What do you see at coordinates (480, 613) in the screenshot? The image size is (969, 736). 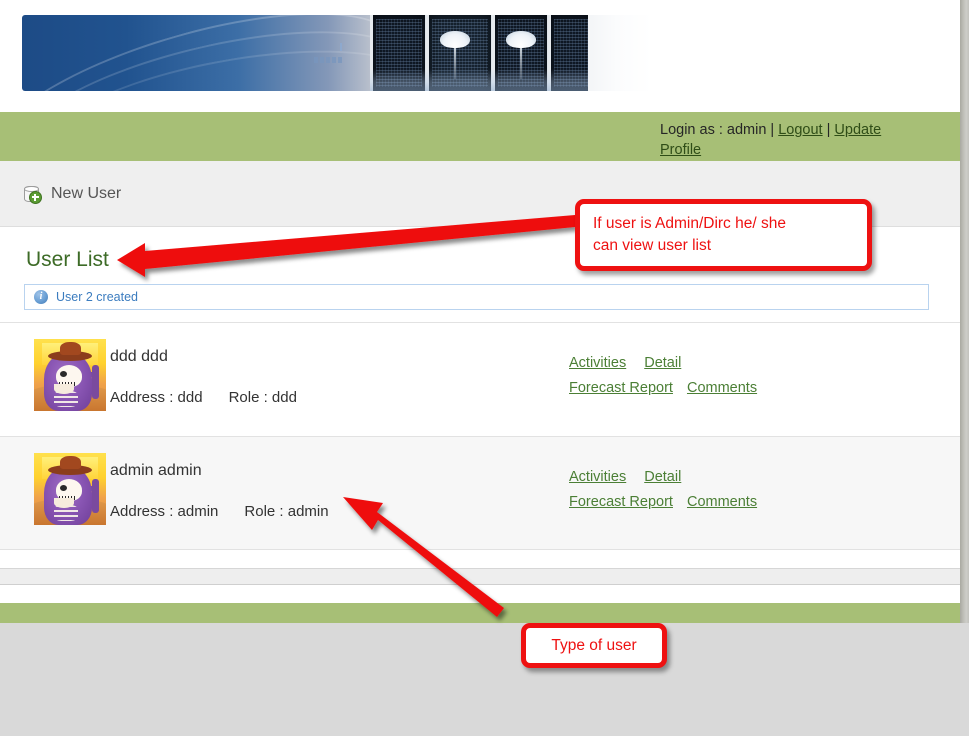 I see `footer-band` at bounding box center [480, 613].